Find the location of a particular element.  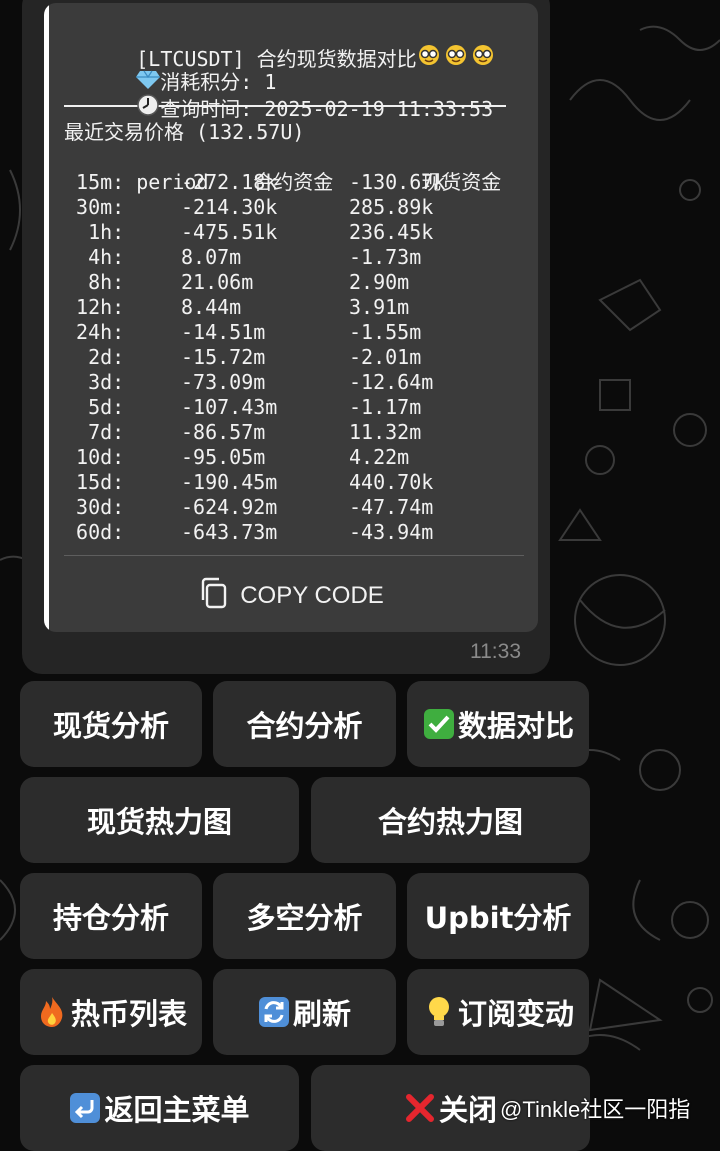

refresh-icon is located at coordinates (274, 1012).